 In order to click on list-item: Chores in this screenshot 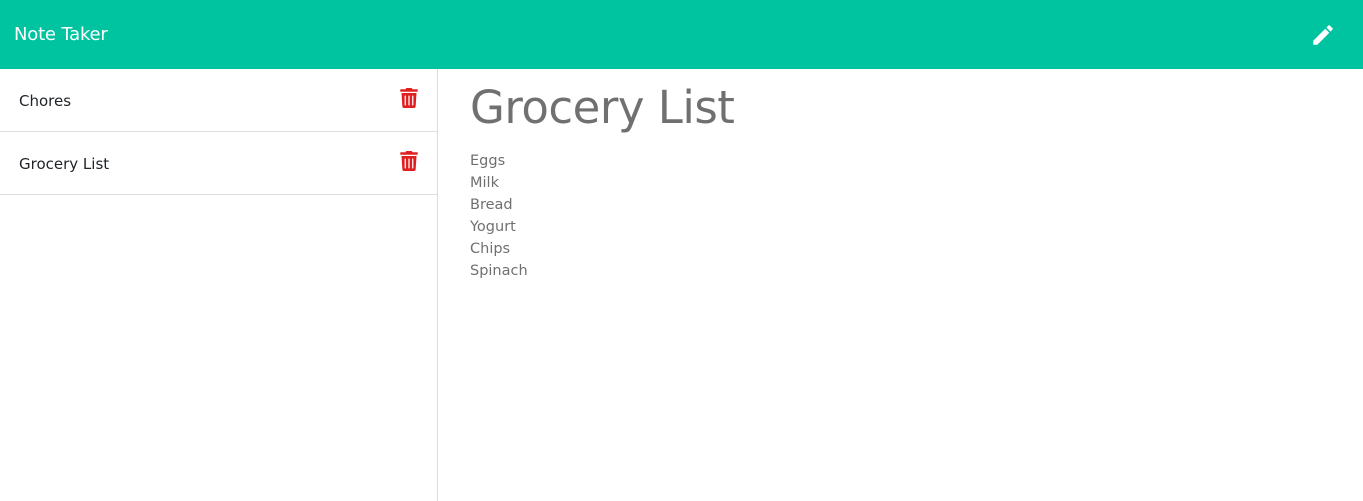, I will do `click(218, 100)`.